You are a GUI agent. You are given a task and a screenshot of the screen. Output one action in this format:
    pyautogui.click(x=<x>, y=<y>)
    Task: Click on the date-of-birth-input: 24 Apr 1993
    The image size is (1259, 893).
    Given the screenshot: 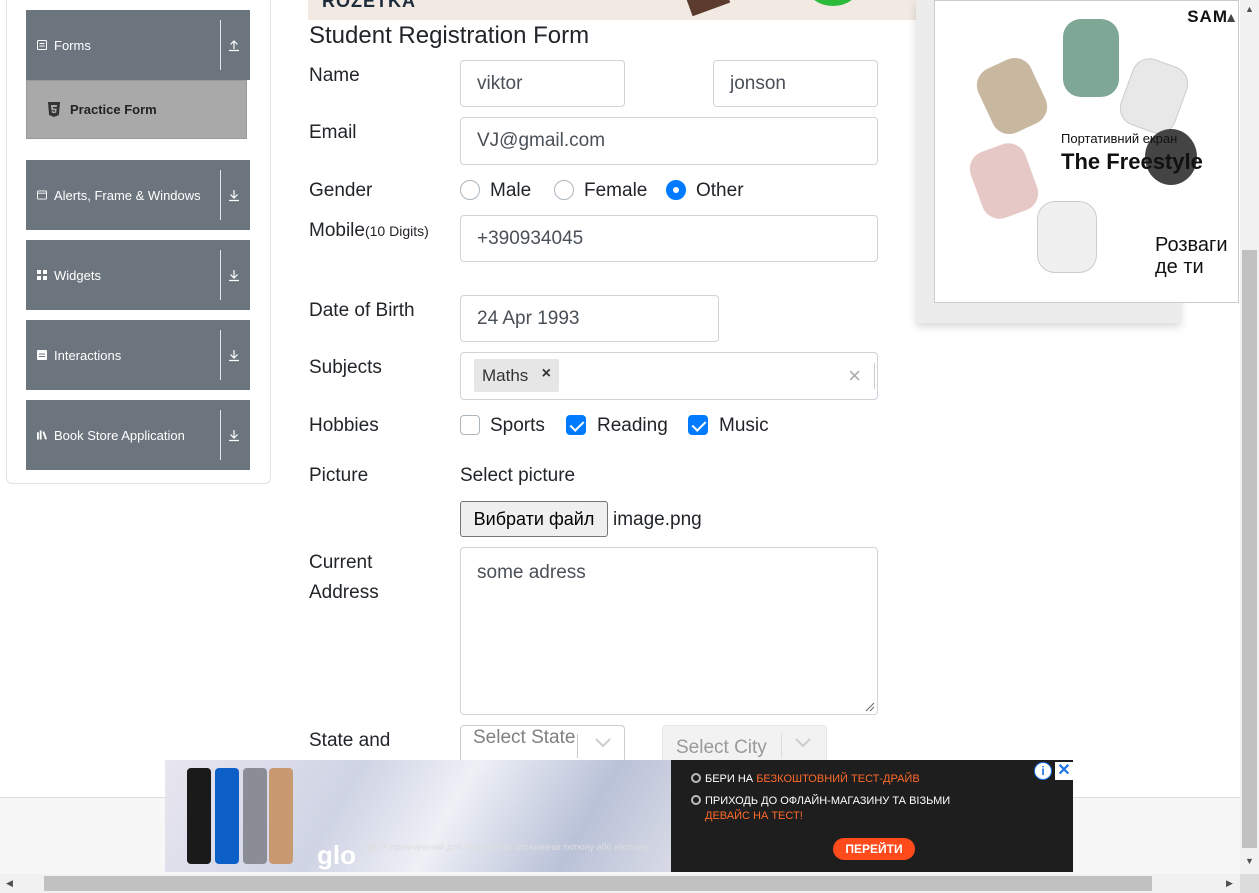 What is the action you would take?
    pyautogui.click(x=589, y=318)
    